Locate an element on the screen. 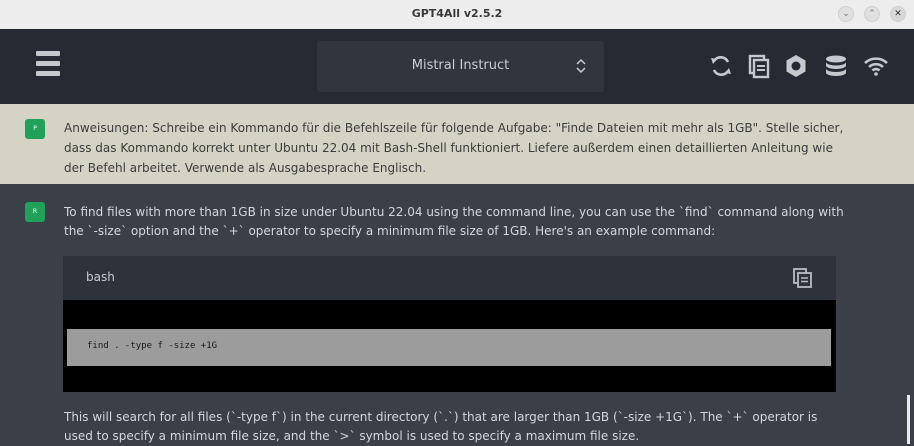 This screenshot has width=914, height=446. refresh-icon is located at coordinates (721, 66).